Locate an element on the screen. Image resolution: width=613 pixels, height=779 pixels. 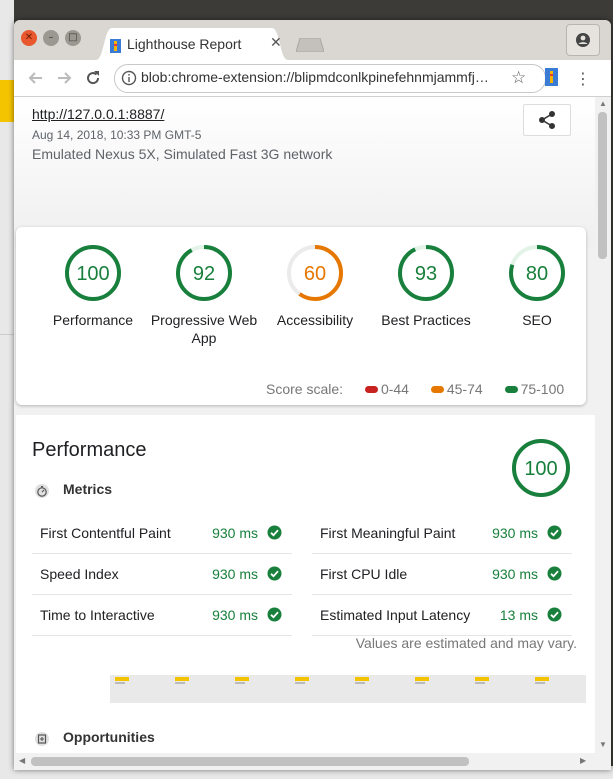
scale-range-average: 45-74 is located at coordinates (464, 389).